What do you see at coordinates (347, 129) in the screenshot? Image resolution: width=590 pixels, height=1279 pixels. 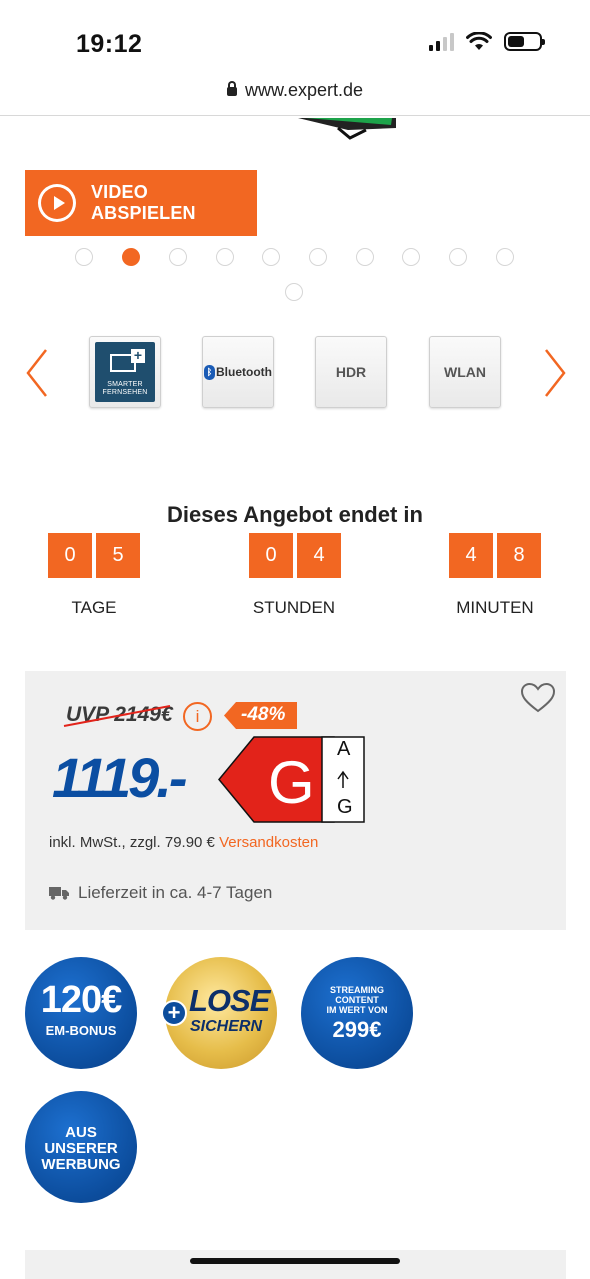 I see `tv-image-fragment` at bounding box center [347, 129].